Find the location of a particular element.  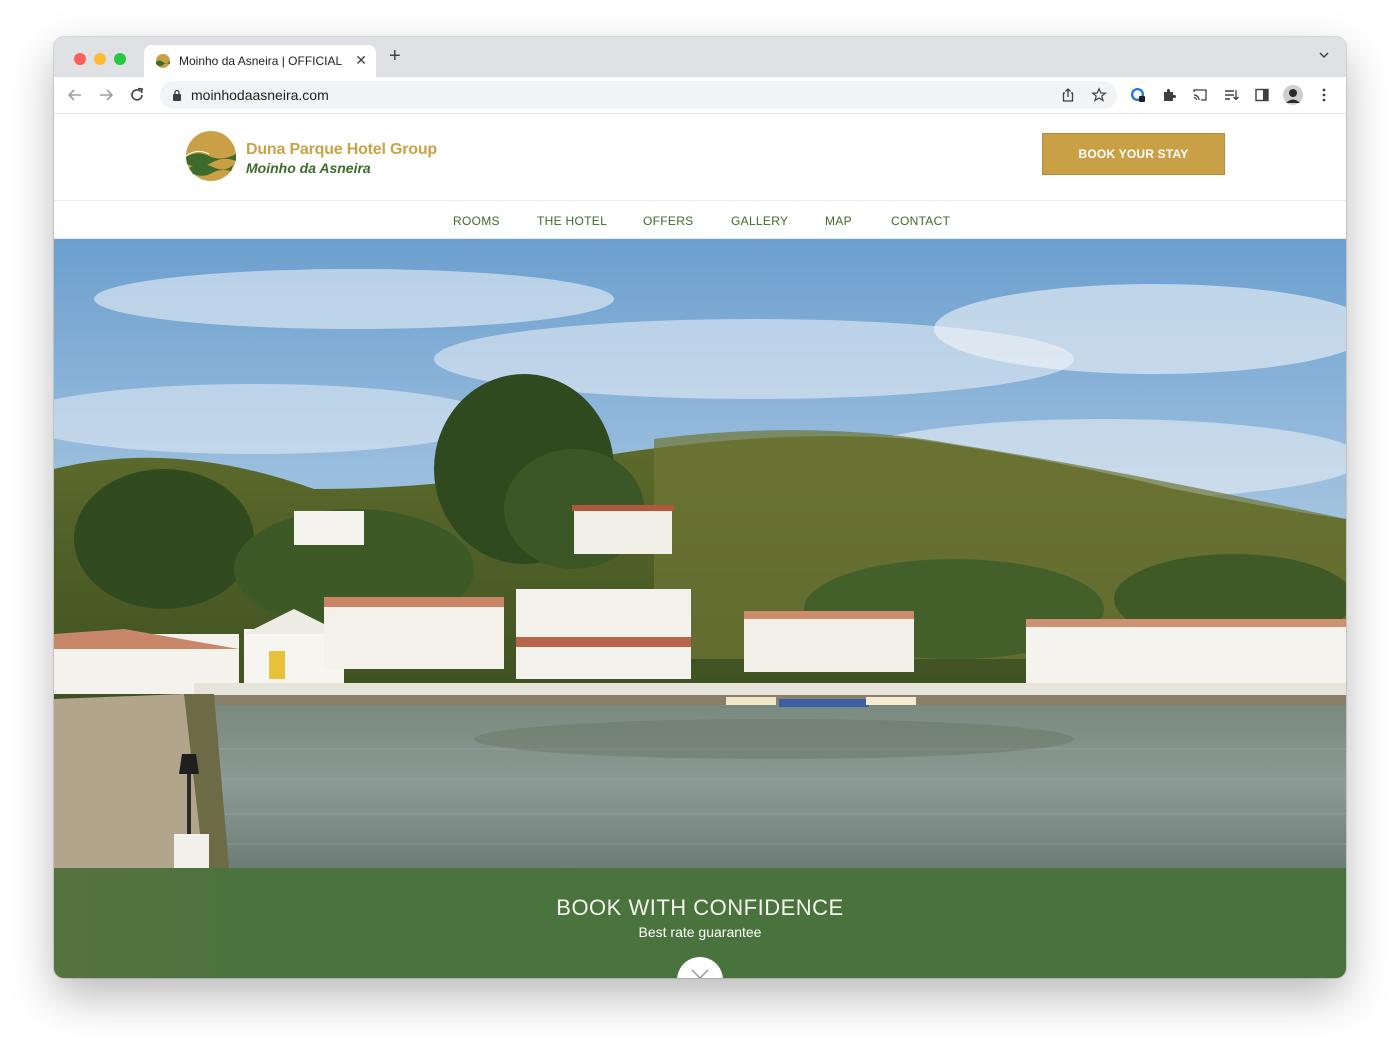

tab-strip: Moinho da Asneira | OFFICIAL SITE ✕ + is located at coordinates (700, 57).